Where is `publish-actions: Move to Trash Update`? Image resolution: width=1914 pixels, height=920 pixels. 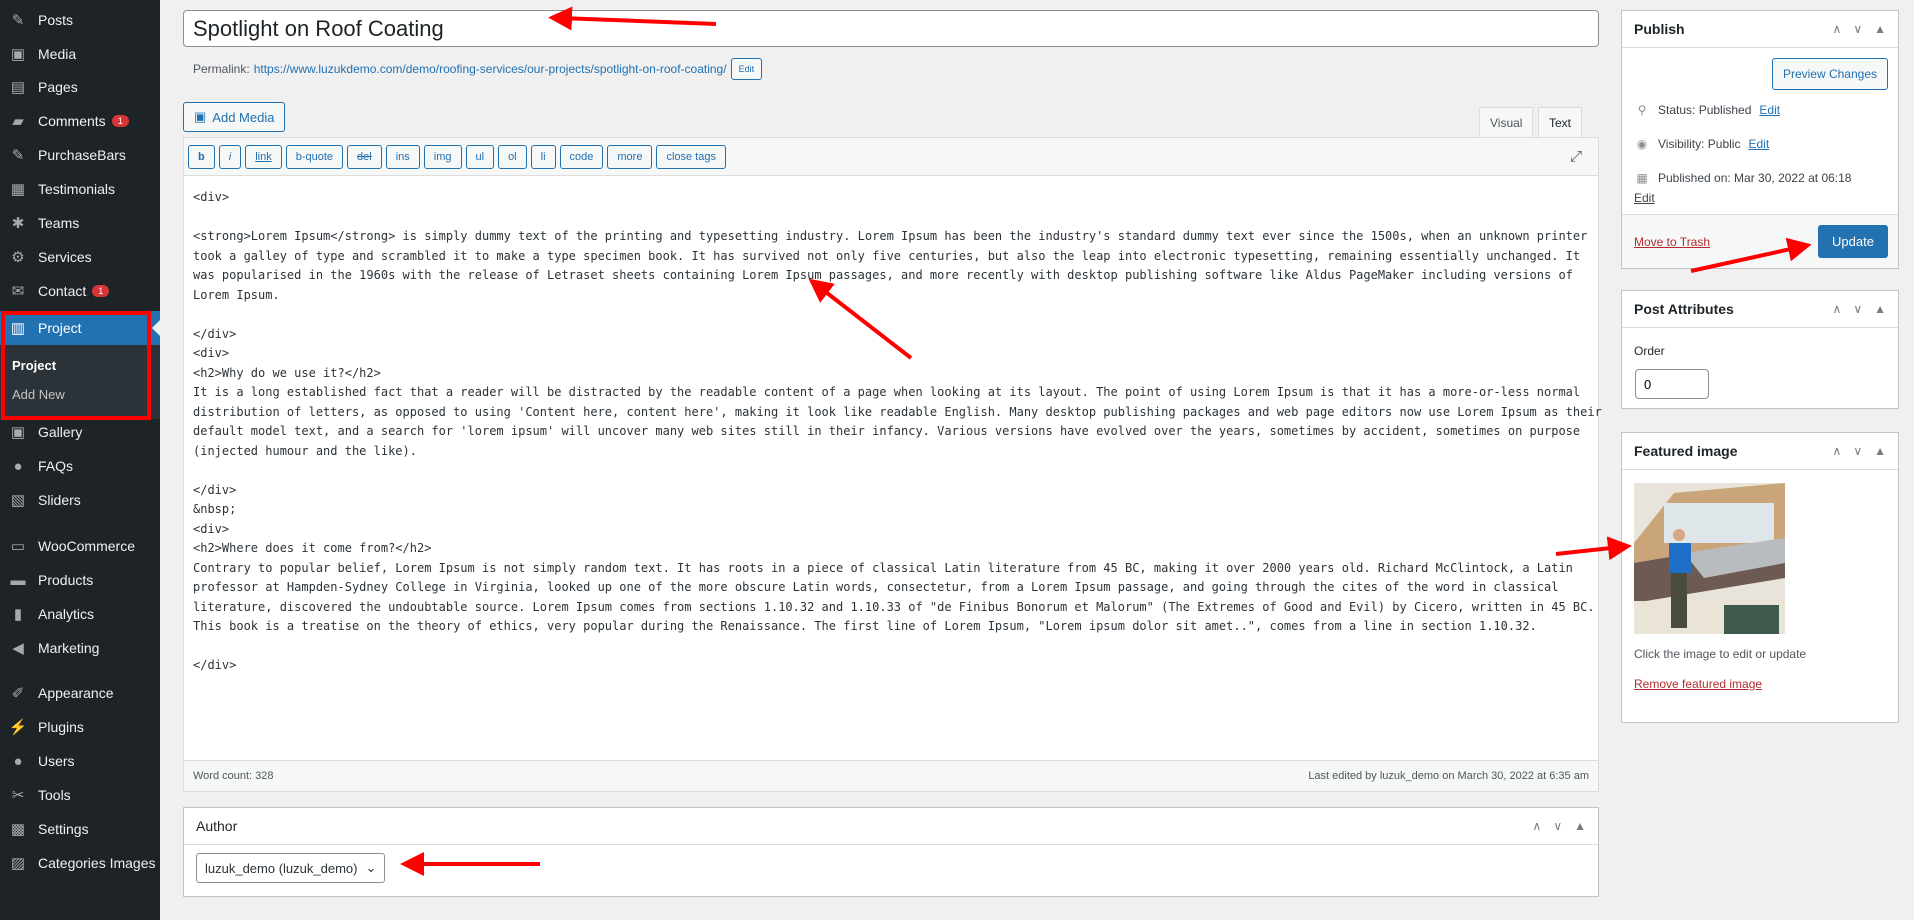 publish-actions: Move to Trash Update is located at coordinates (1760, 241).